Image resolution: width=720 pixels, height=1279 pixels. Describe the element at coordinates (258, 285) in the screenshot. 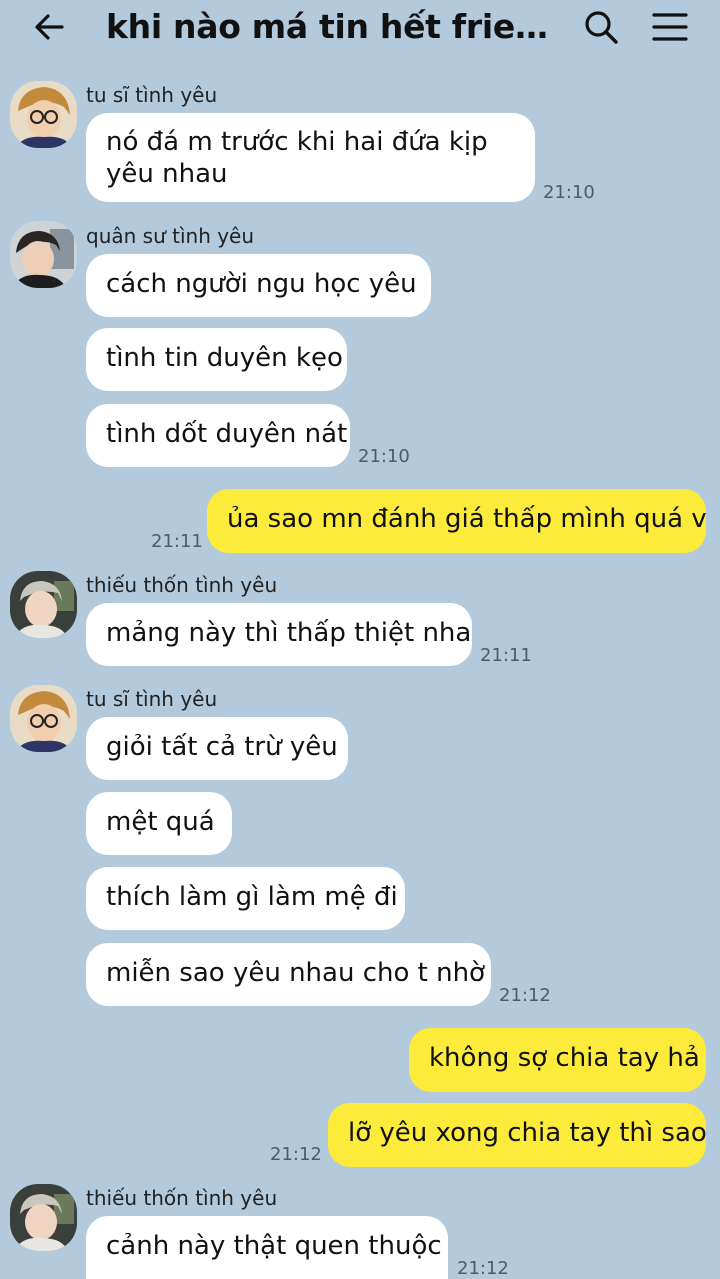

I see `message-bubble: cách người ngu học yêu` at that location.